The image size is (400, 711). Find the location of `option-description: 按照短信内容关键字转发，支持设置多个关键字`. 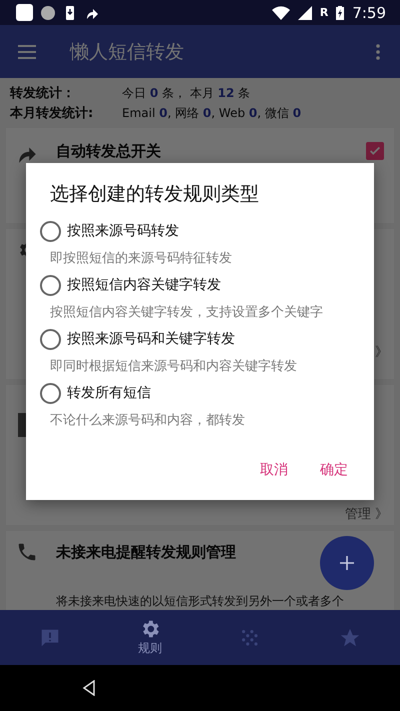

option-description: 按照短信内容关键字转发，支持设置多个关键字 is located at coordinates (187, 312).